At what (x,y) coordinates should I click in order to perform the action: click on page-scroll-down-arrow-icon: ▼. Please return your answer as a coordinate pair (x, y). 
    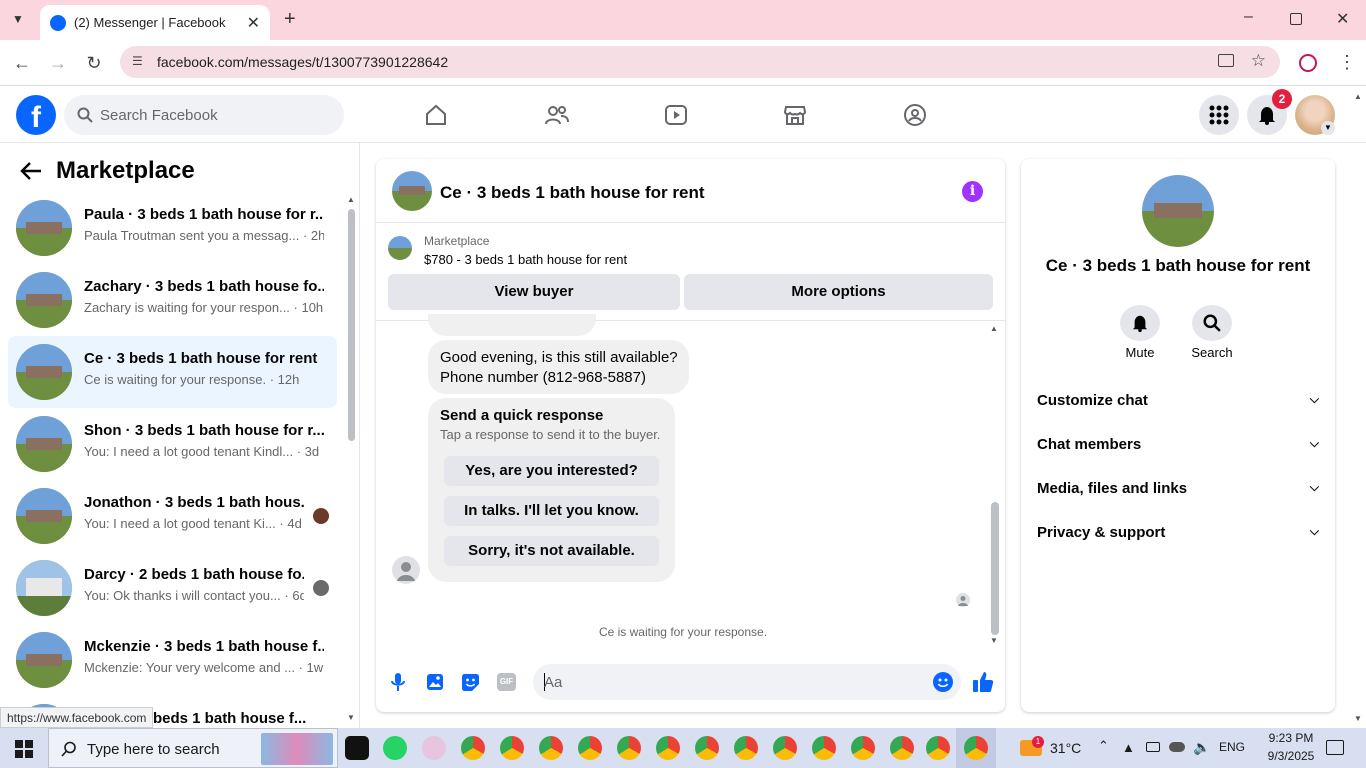
    Looking at the image, I should click on (1358, 718).